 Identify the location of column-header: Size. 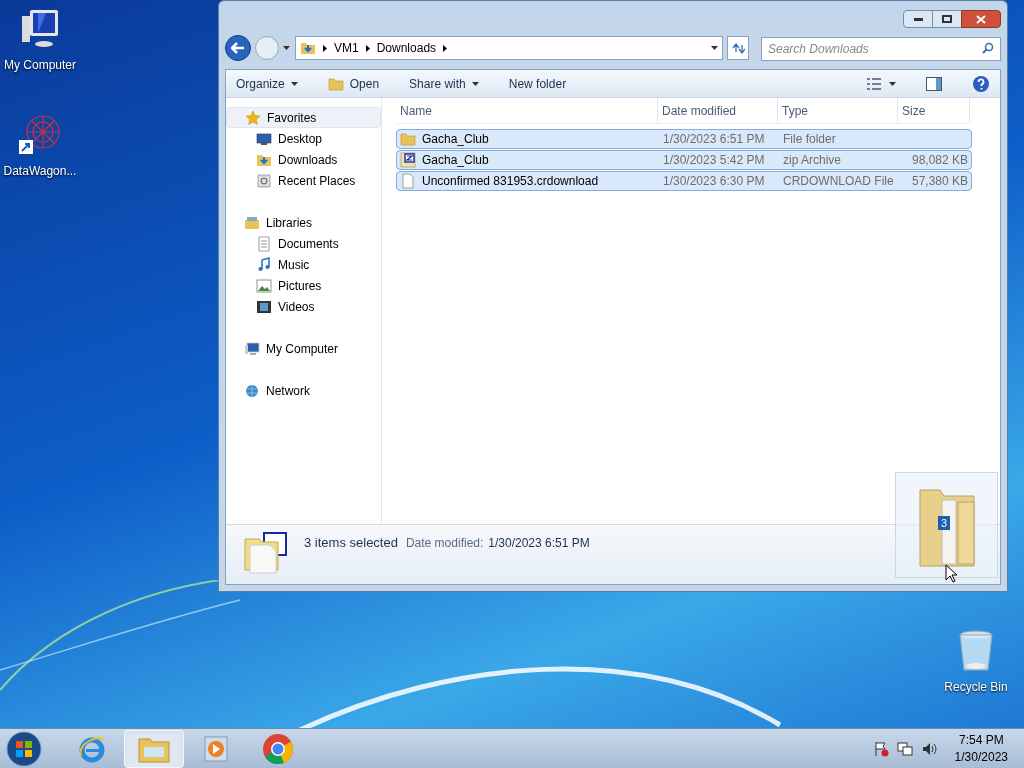
(934, 110).